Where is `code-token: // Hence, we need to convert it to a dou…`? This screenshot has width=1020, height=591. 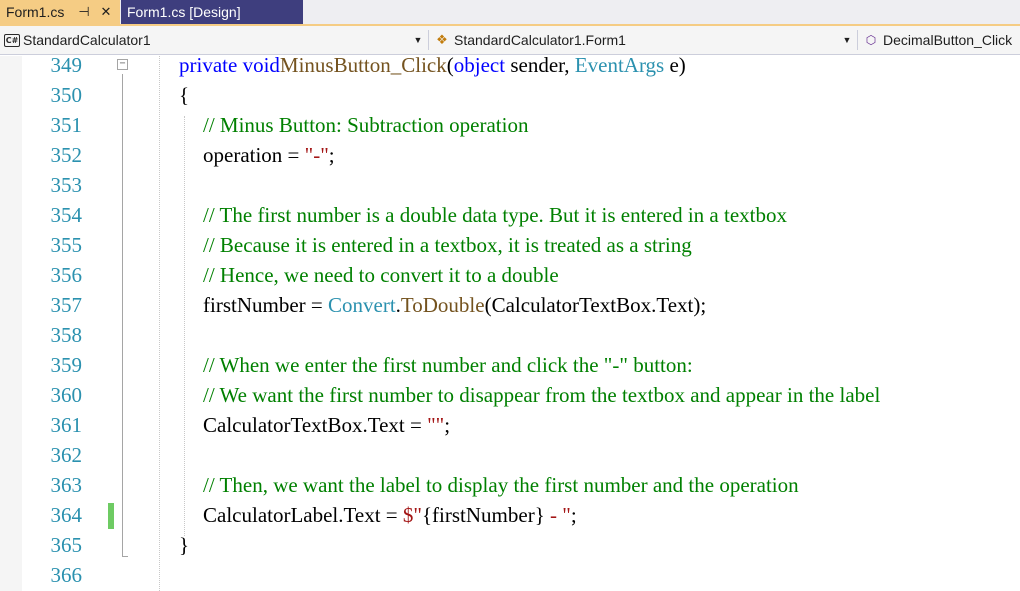 code-token: // Hence, we need to convert it to a dou… is located at coordinates (381, 275).